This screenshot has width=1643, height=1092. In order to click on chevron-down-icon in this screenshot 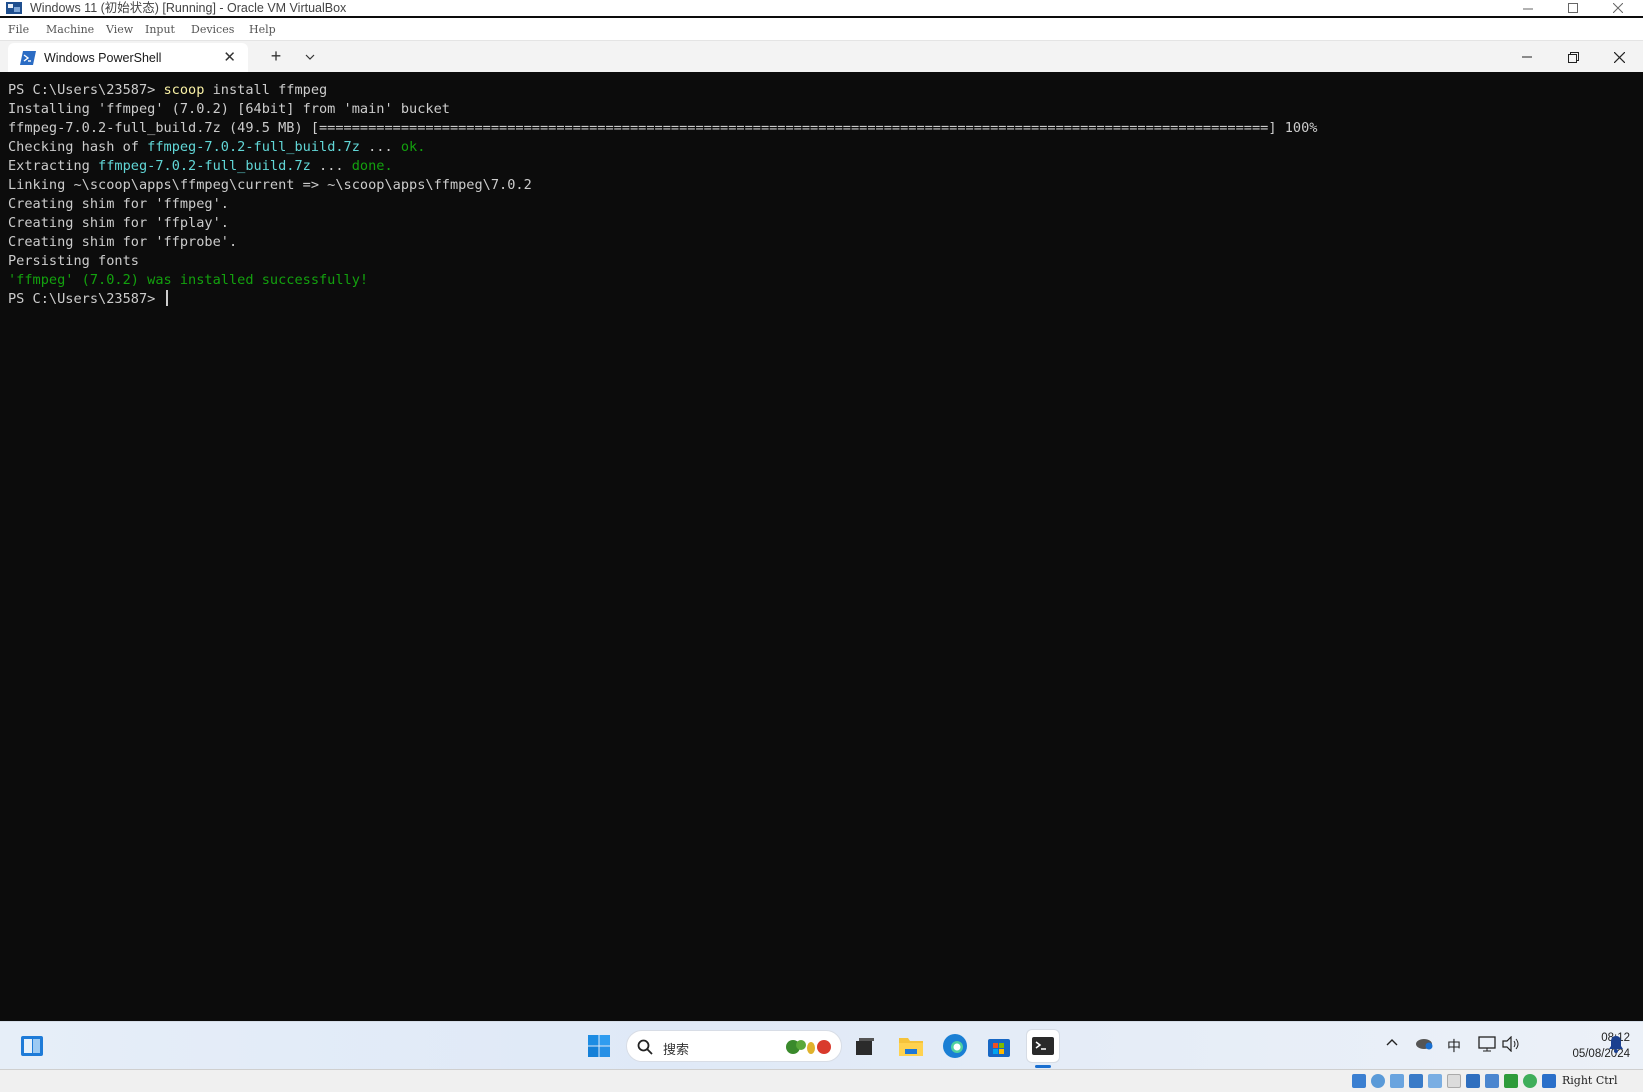, I will do `click(310, 57)`.